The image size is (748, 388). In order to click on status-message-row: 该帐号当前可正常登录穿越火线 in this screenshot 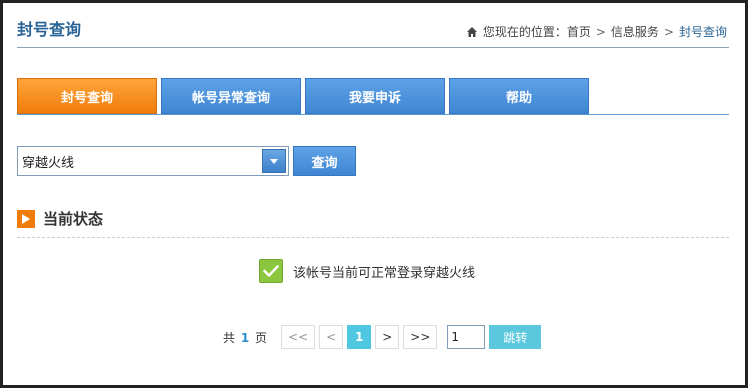, I will do `click(367, 271)`.